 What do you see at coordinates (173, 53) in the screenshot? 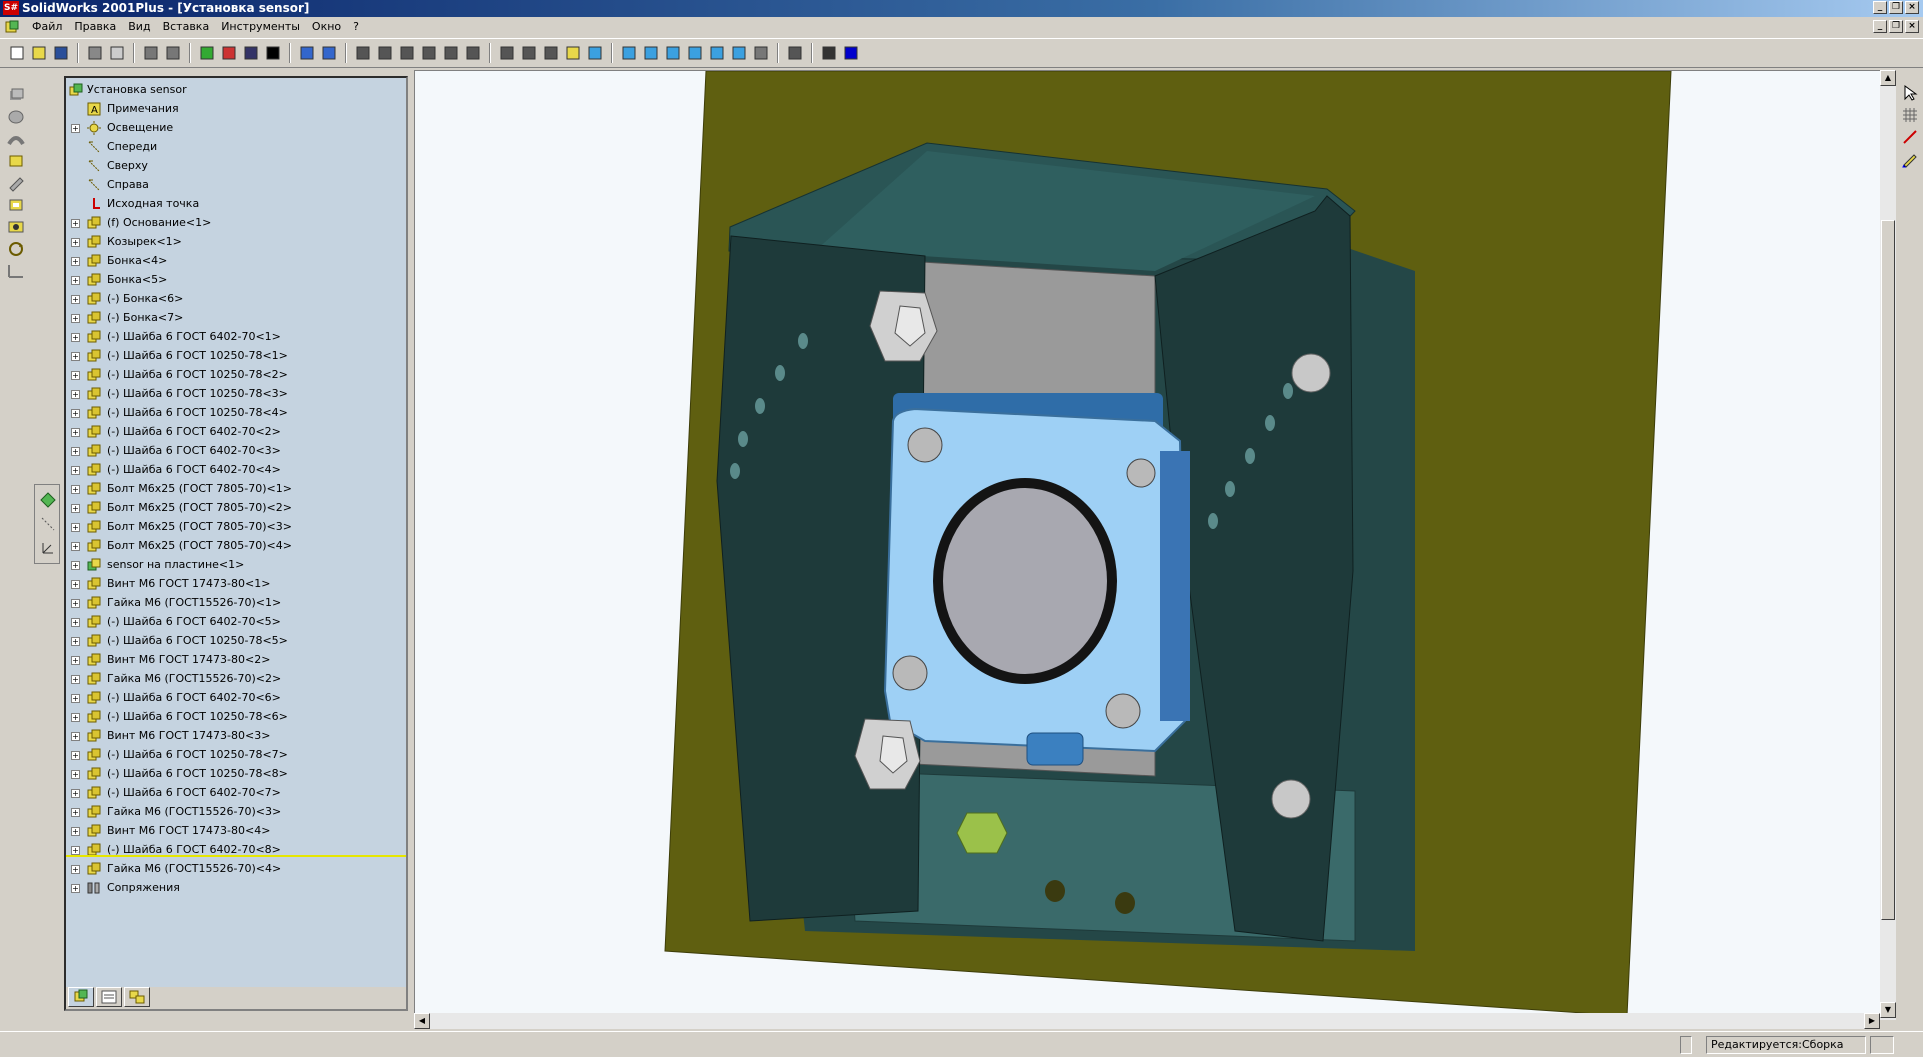
I see `redo-icon` at bounding box center [173, 53].